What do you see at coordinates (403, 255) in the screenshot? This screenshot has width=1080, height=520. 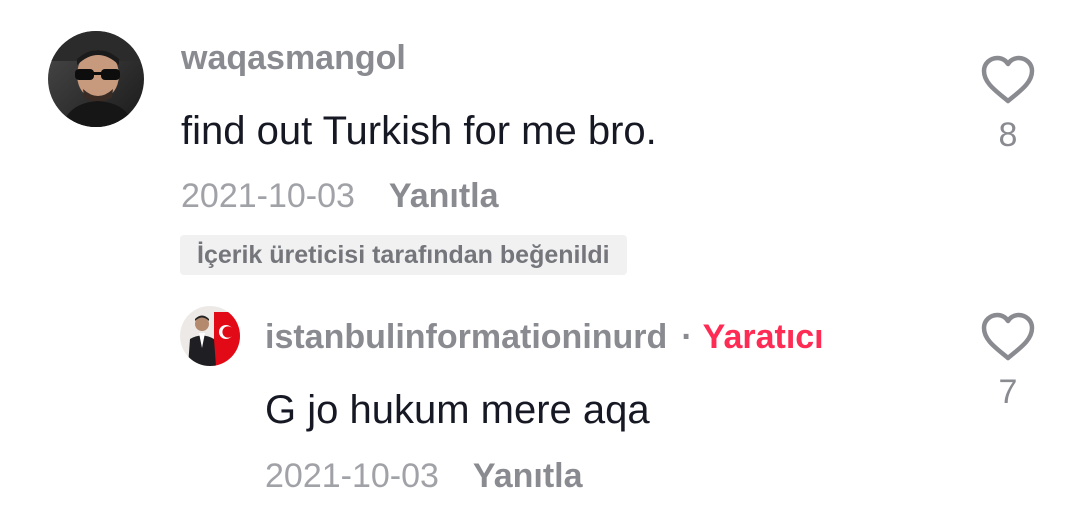 I see `liked-by-creator-badge: İçerik üreticisi tarafından beğenildi` at bounding box center [403, 255].